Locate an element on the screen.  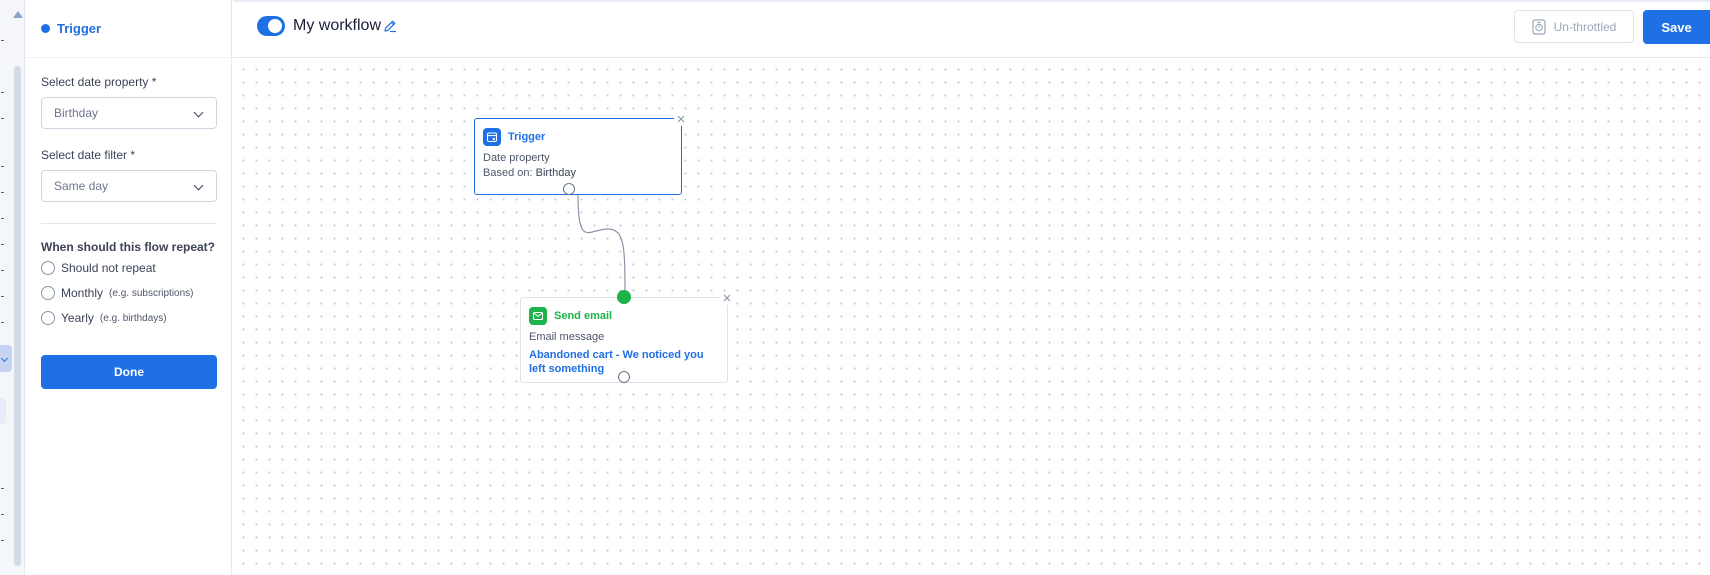
outer-hover-item is located at coordinates (3, 411).